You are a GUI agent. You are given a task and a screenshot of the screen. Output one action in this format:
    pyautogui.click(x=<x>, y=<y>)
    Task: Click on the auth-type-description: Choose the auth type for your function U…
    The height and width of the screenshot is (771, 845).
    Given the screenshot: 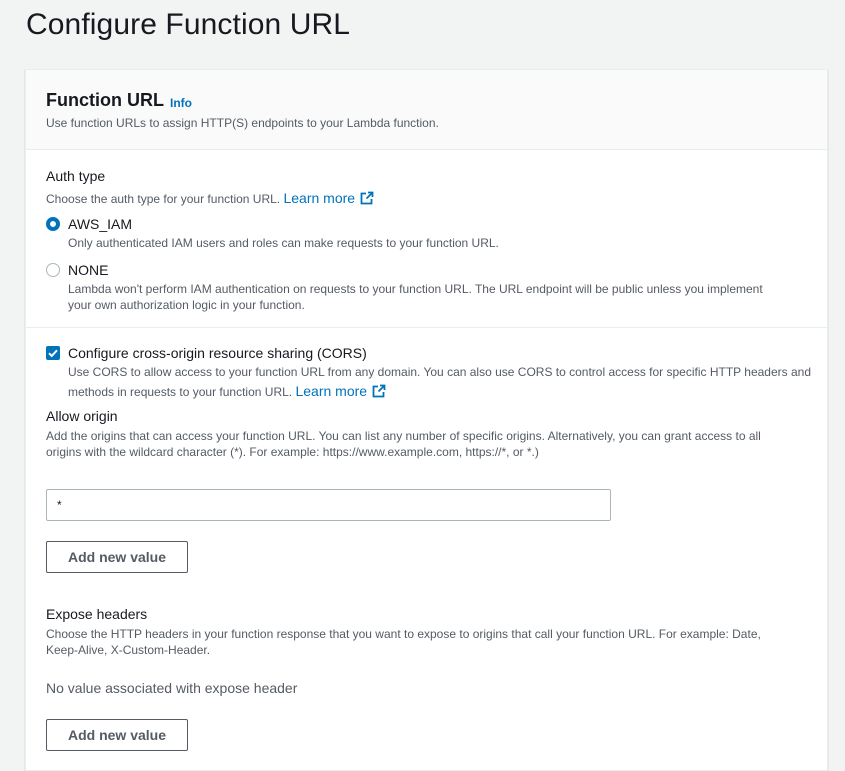 What is the action you would take?
    pyautogui.click(x=210, y=198)
    